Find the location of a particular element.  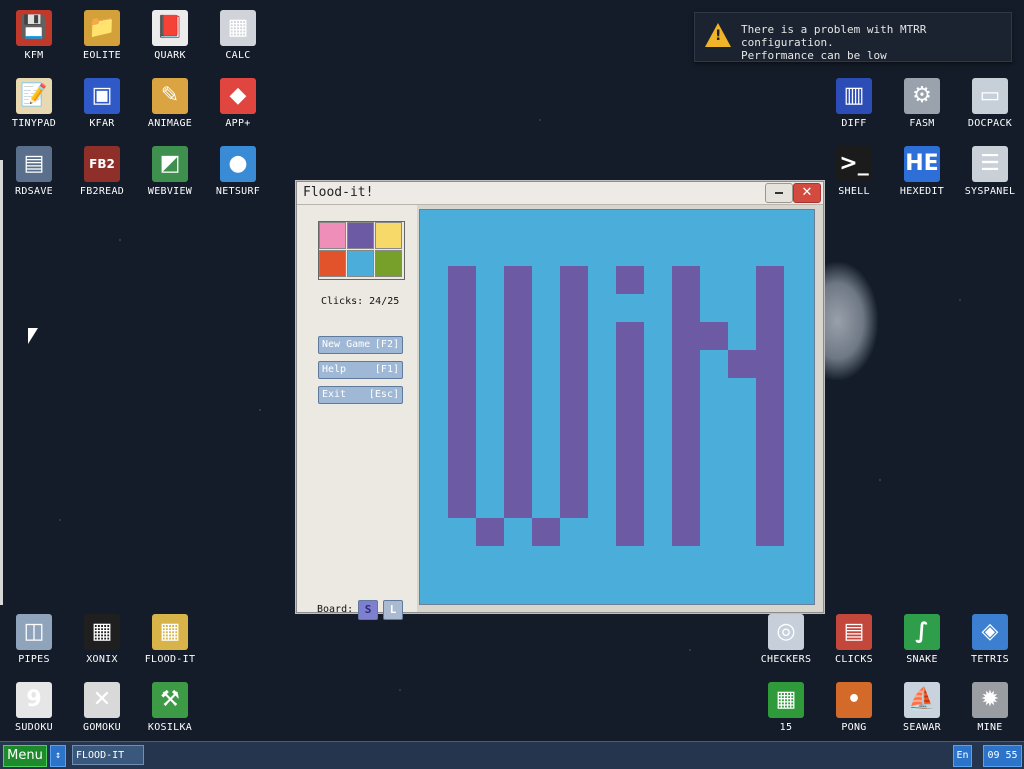

exit-label: Exit is located at coordinates (334, 394).